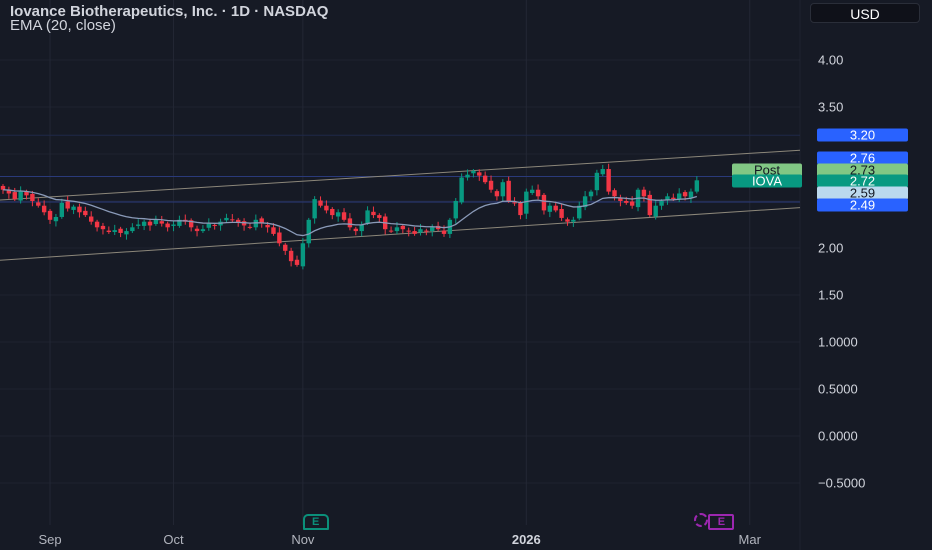 The width and height of the screenshot is (932, 550). Describe the element at coordinates (526, 539) in the screenshot. I see `time-axis-label: 2026` at that location.